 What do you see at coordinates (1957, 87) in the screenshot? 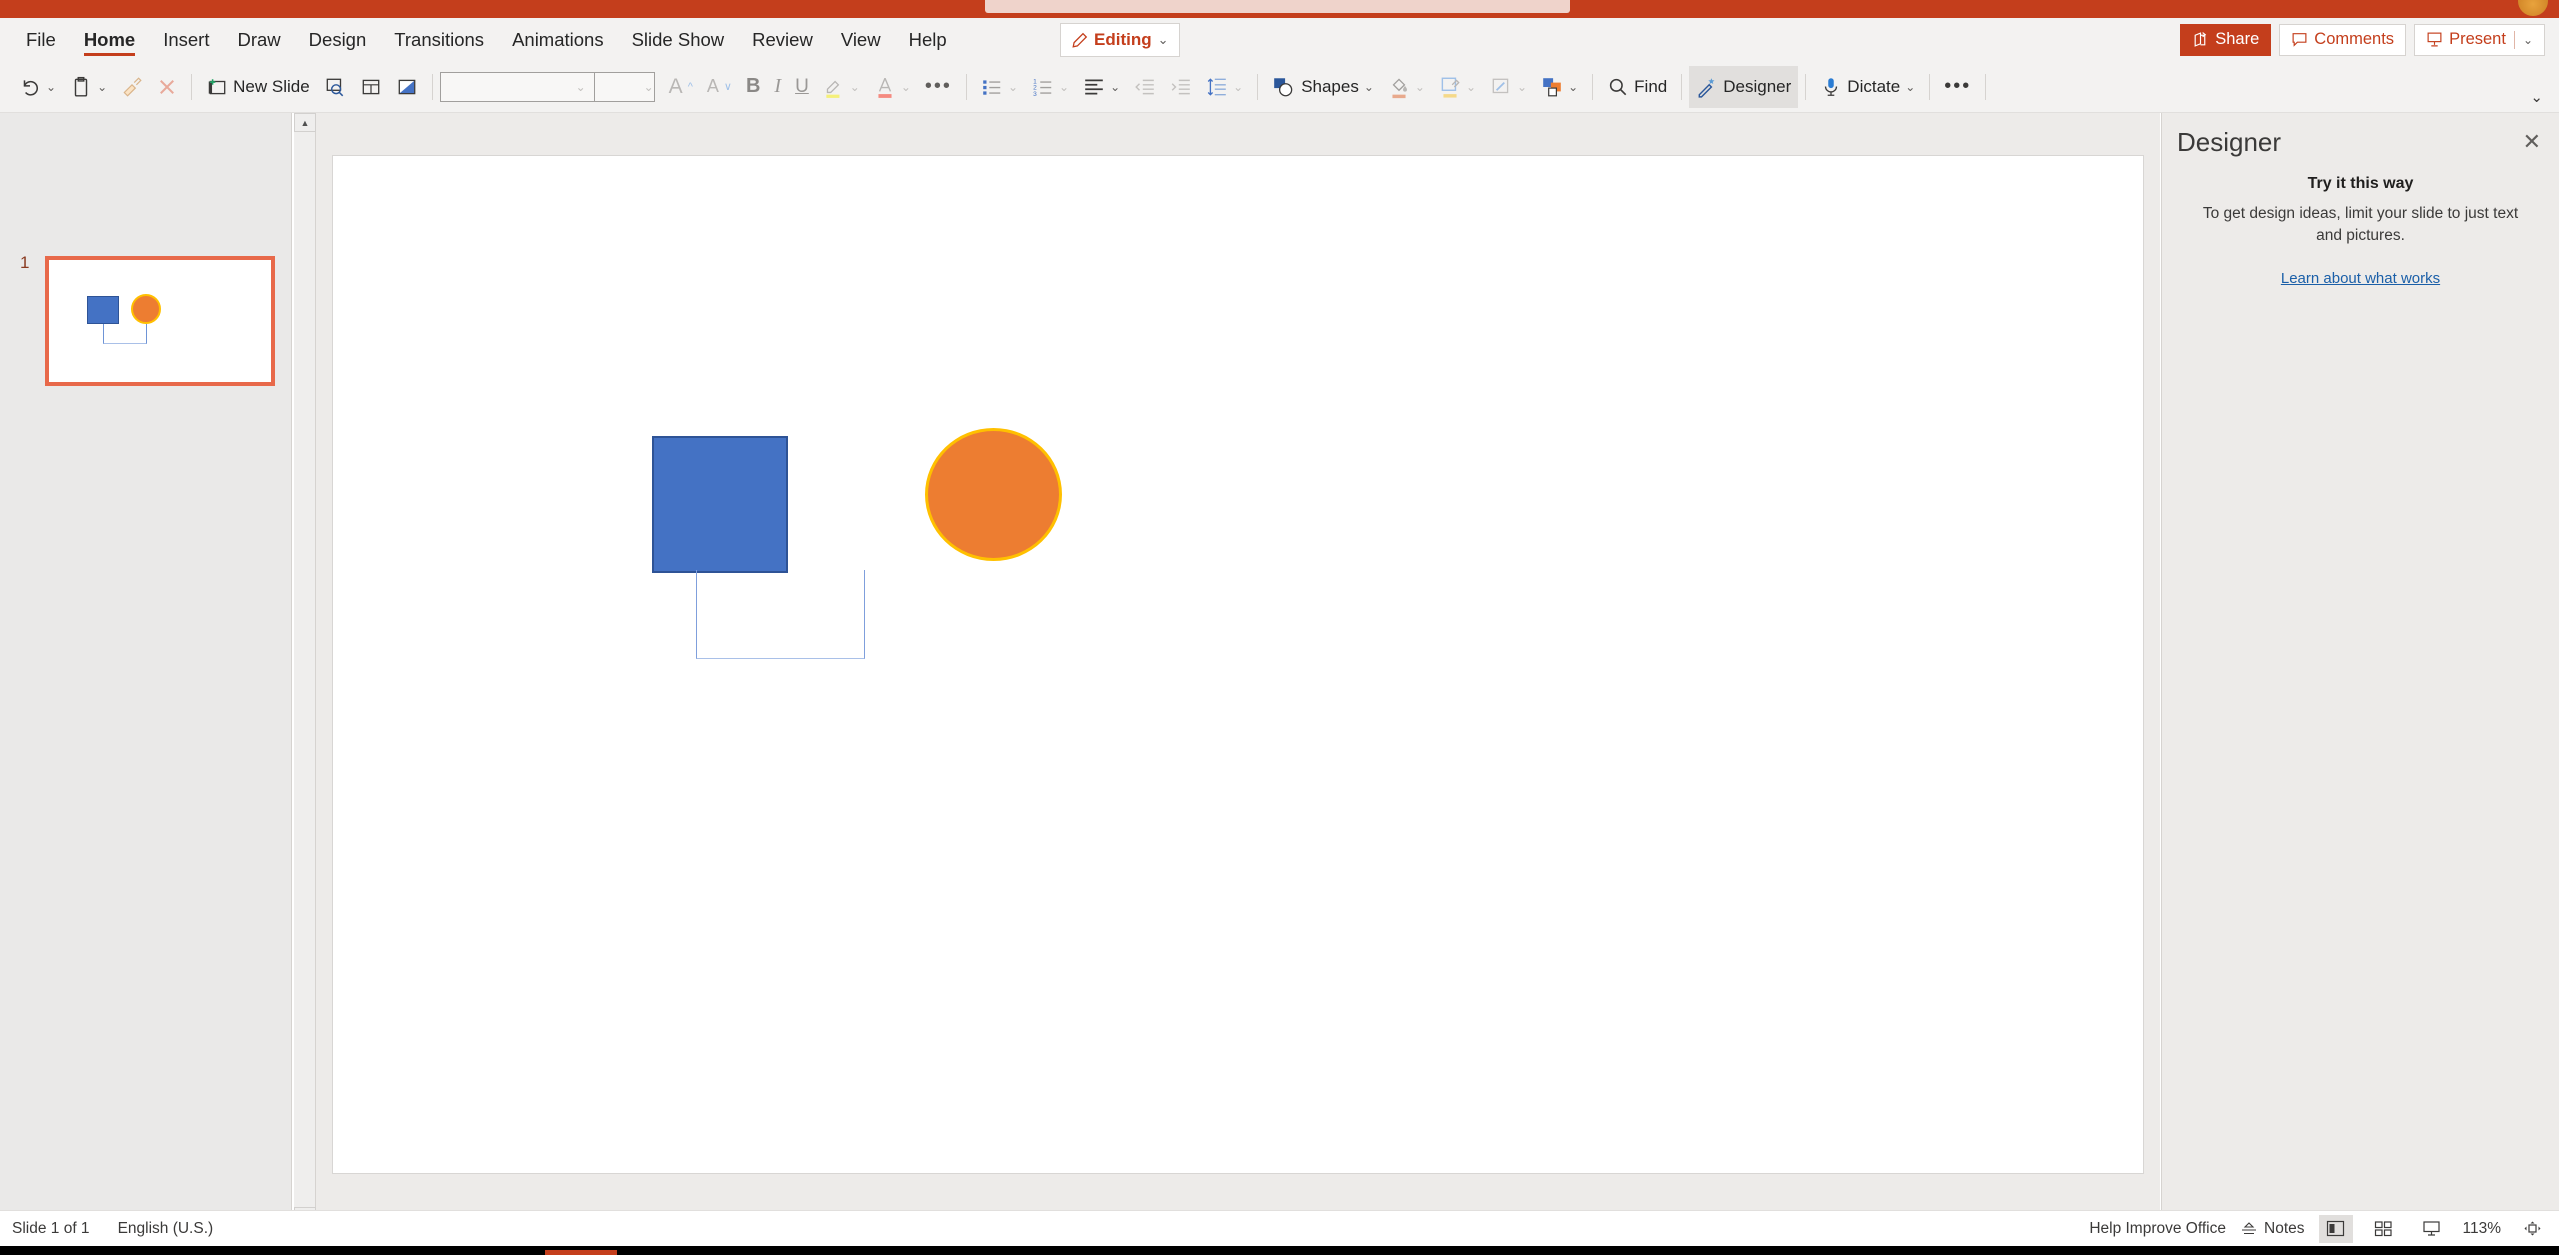
I see `more-commands-button: •••` at bounding box center [1957, 87].